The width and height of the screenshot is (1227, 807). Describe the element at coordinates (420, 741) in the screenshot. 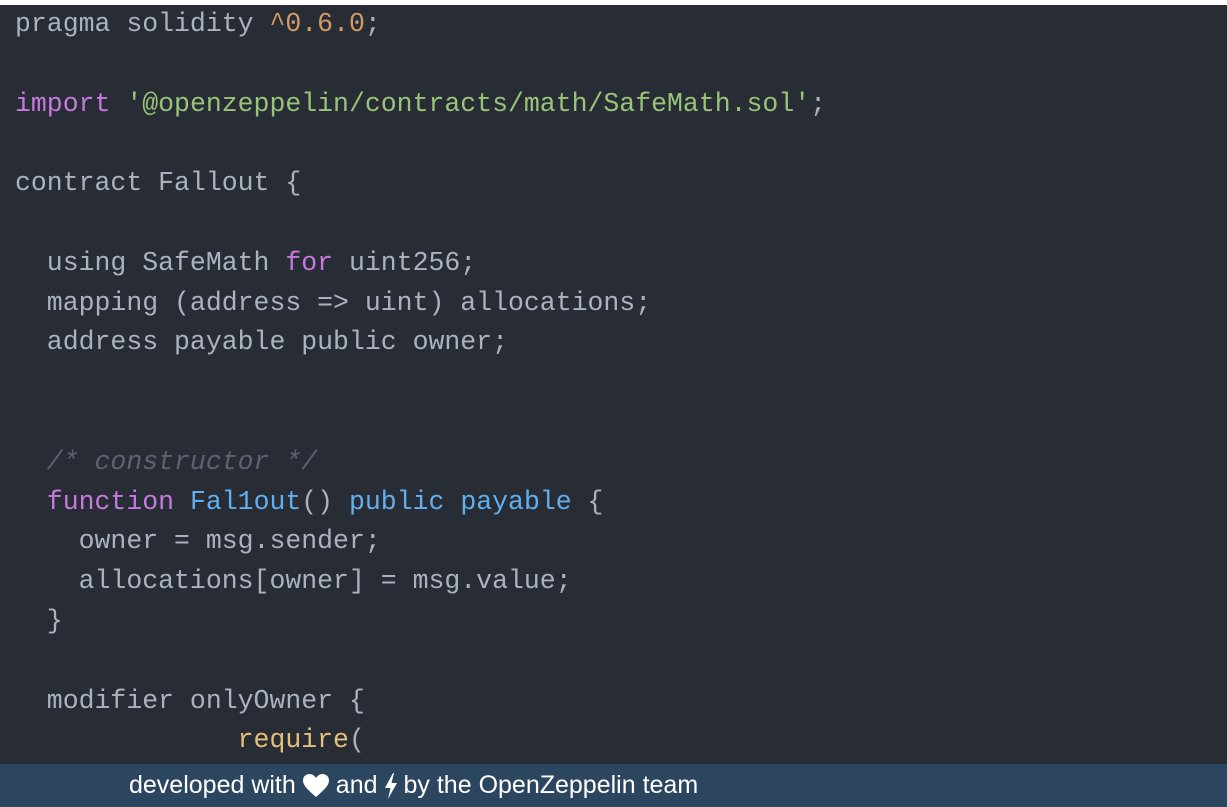

I see `code-line: require(` at that location.